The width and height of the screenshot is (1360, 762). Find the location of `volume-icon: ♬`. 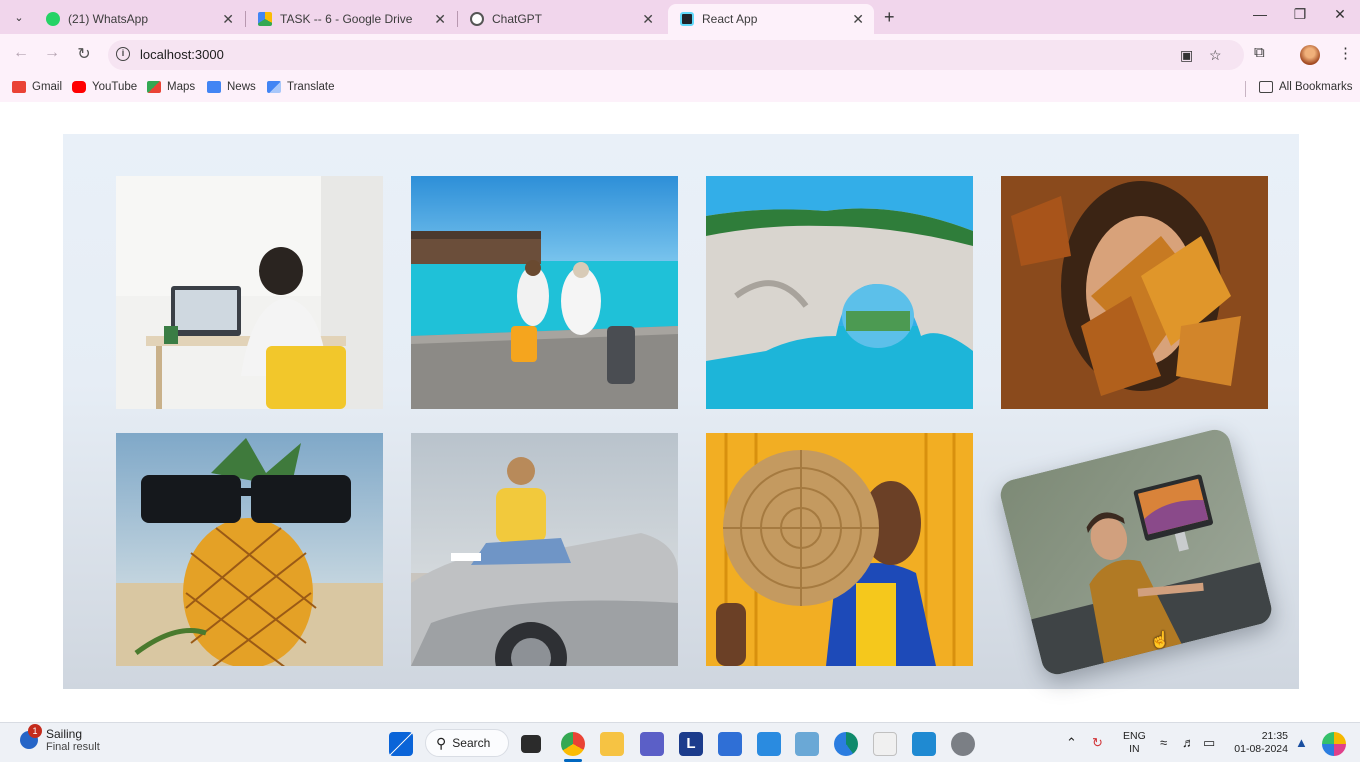

volume-icon: ♬ is located at coordinates (1188, 742).